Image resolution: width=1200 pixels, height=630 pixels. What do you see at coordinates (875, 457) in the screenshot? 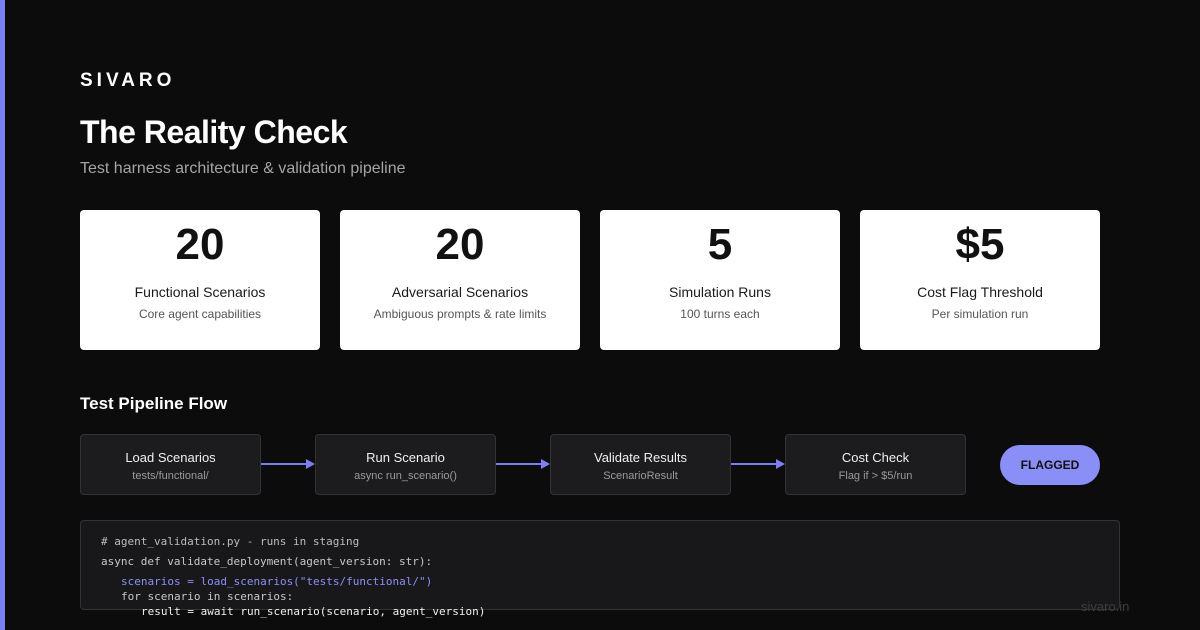
I see `step-label: Cost Check` at bounding box center [875, 457].